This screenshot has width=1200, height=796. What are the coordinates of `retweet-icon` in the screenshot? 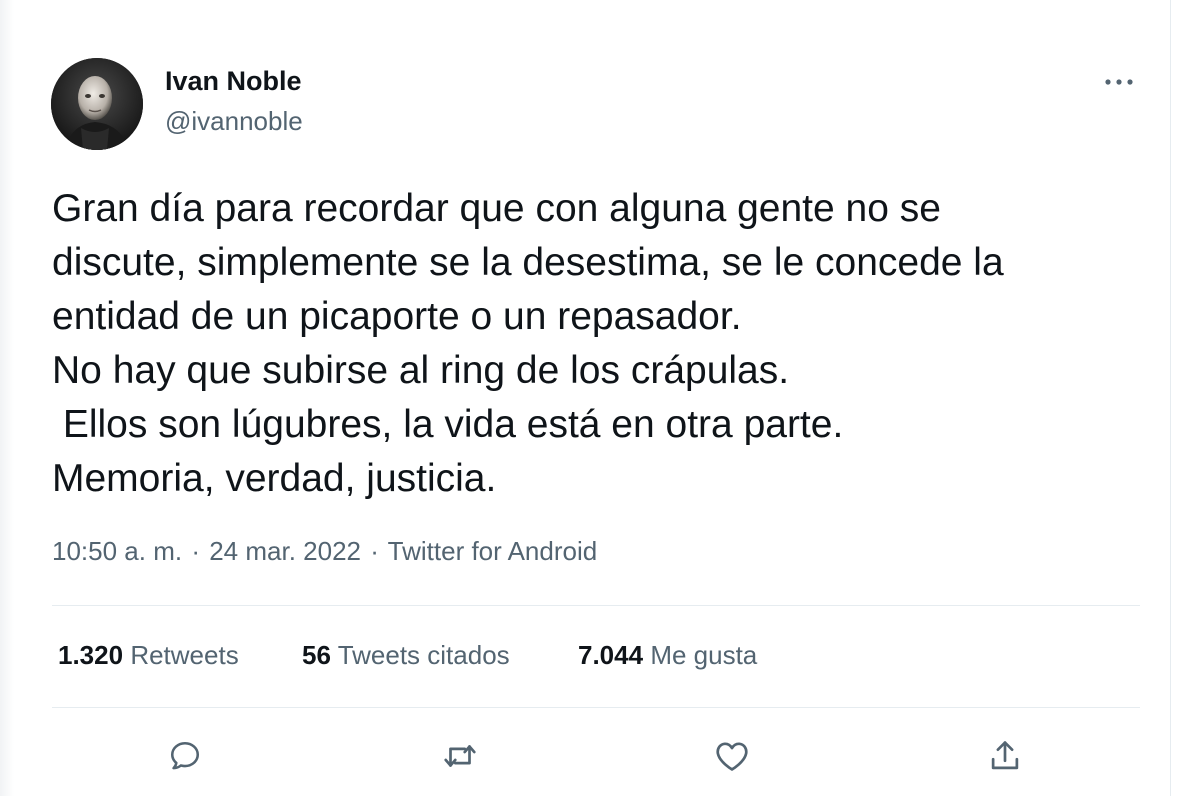 It's located at (460, 756).